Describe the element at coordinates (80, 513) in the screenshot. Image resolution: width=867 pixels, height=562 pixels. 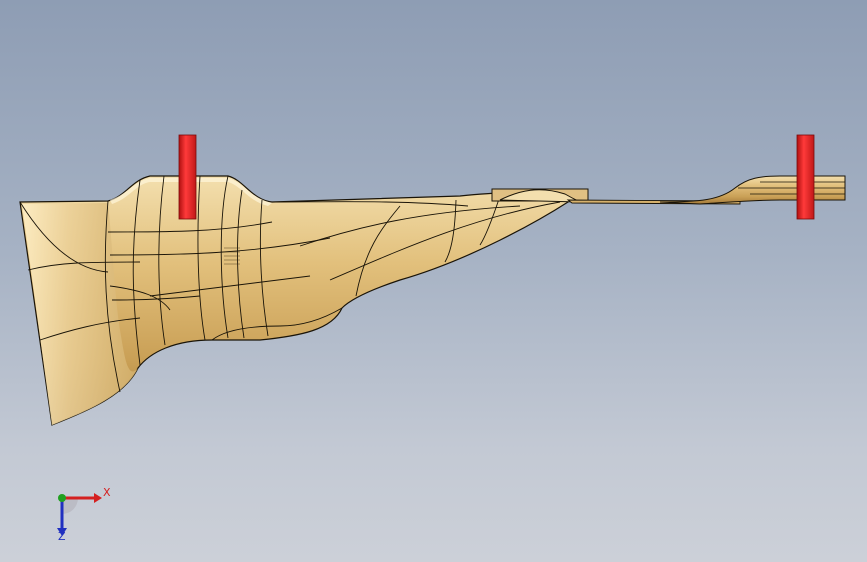
I see `orientation-triad: X Z` at that location.